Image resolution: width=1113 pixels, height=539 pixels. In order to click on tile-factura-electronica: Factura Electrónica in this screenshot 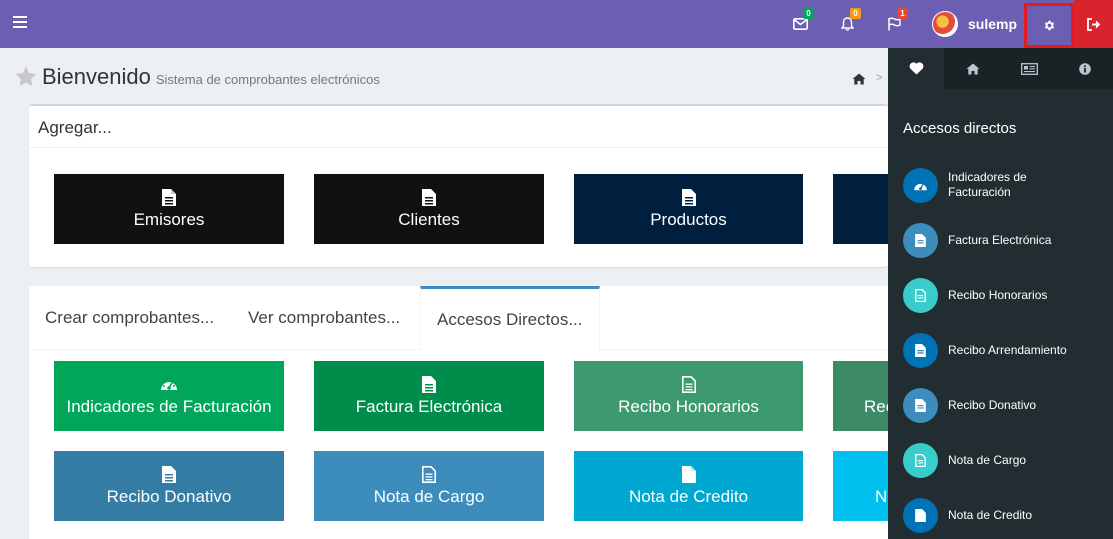, I will do `click(429, 396)`.